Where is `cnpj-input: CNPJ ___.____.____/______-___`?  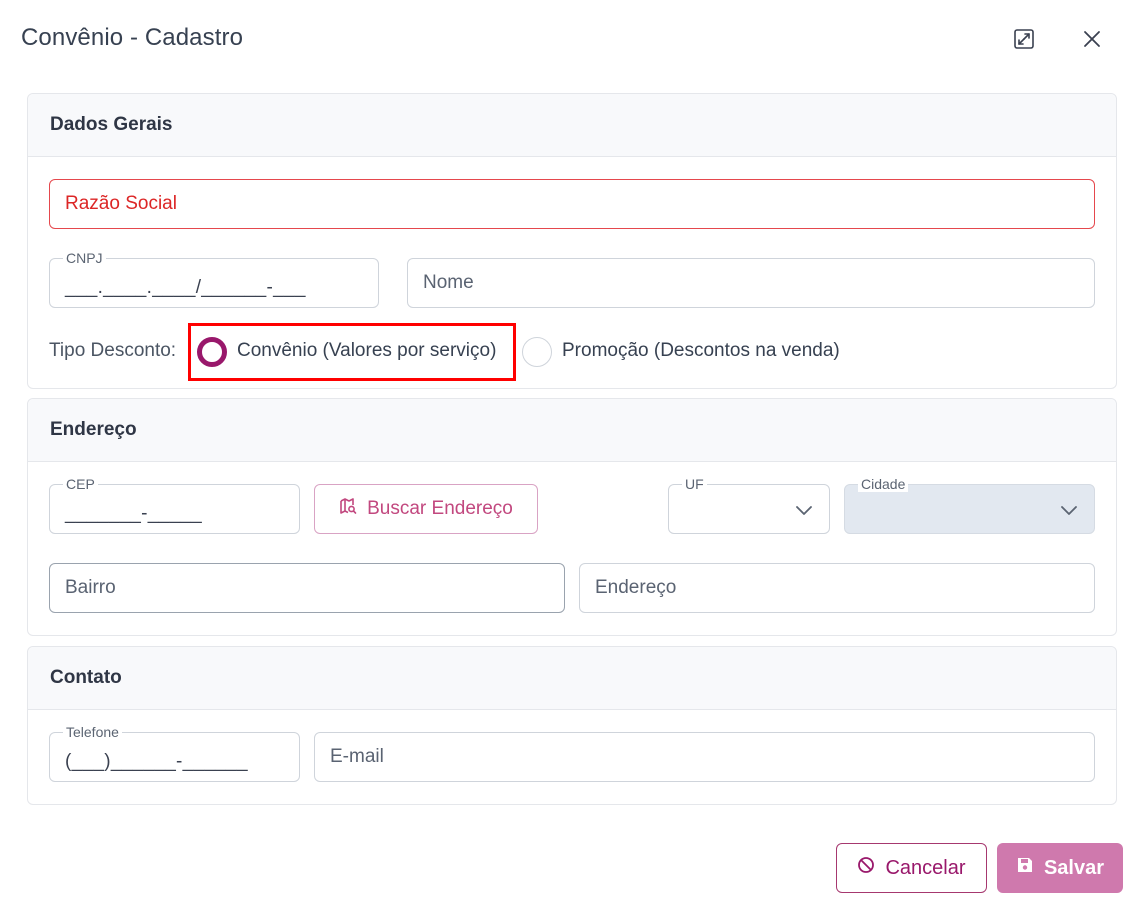
cnpj-input: CNPJ ___.____.____/______-___ is located at coordinates (214, 279).